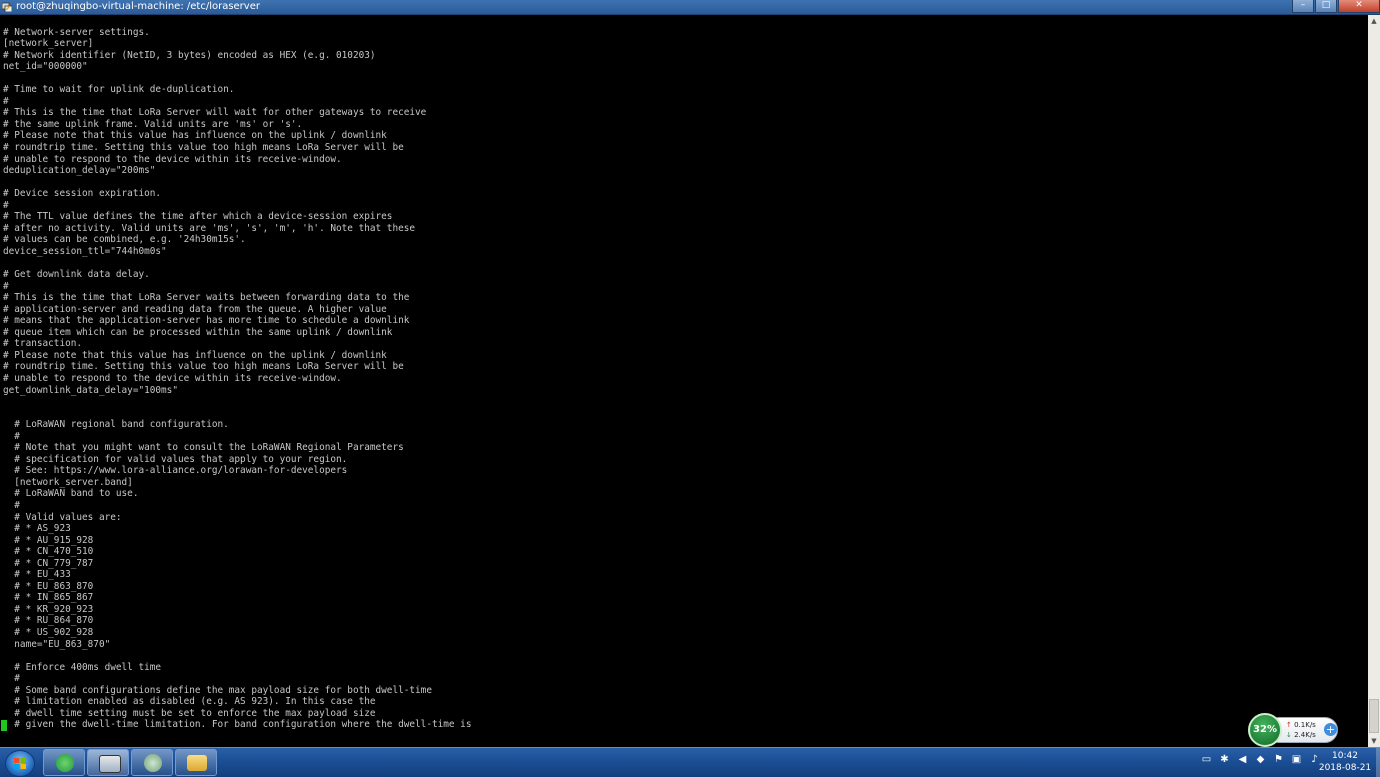 The image size is (1380, 777). I want to click on taskbar: ▭ ✱ ◀ ◆ ⚑ ▣ ♪ 10:42 2018-08-21, so click(690, 762).